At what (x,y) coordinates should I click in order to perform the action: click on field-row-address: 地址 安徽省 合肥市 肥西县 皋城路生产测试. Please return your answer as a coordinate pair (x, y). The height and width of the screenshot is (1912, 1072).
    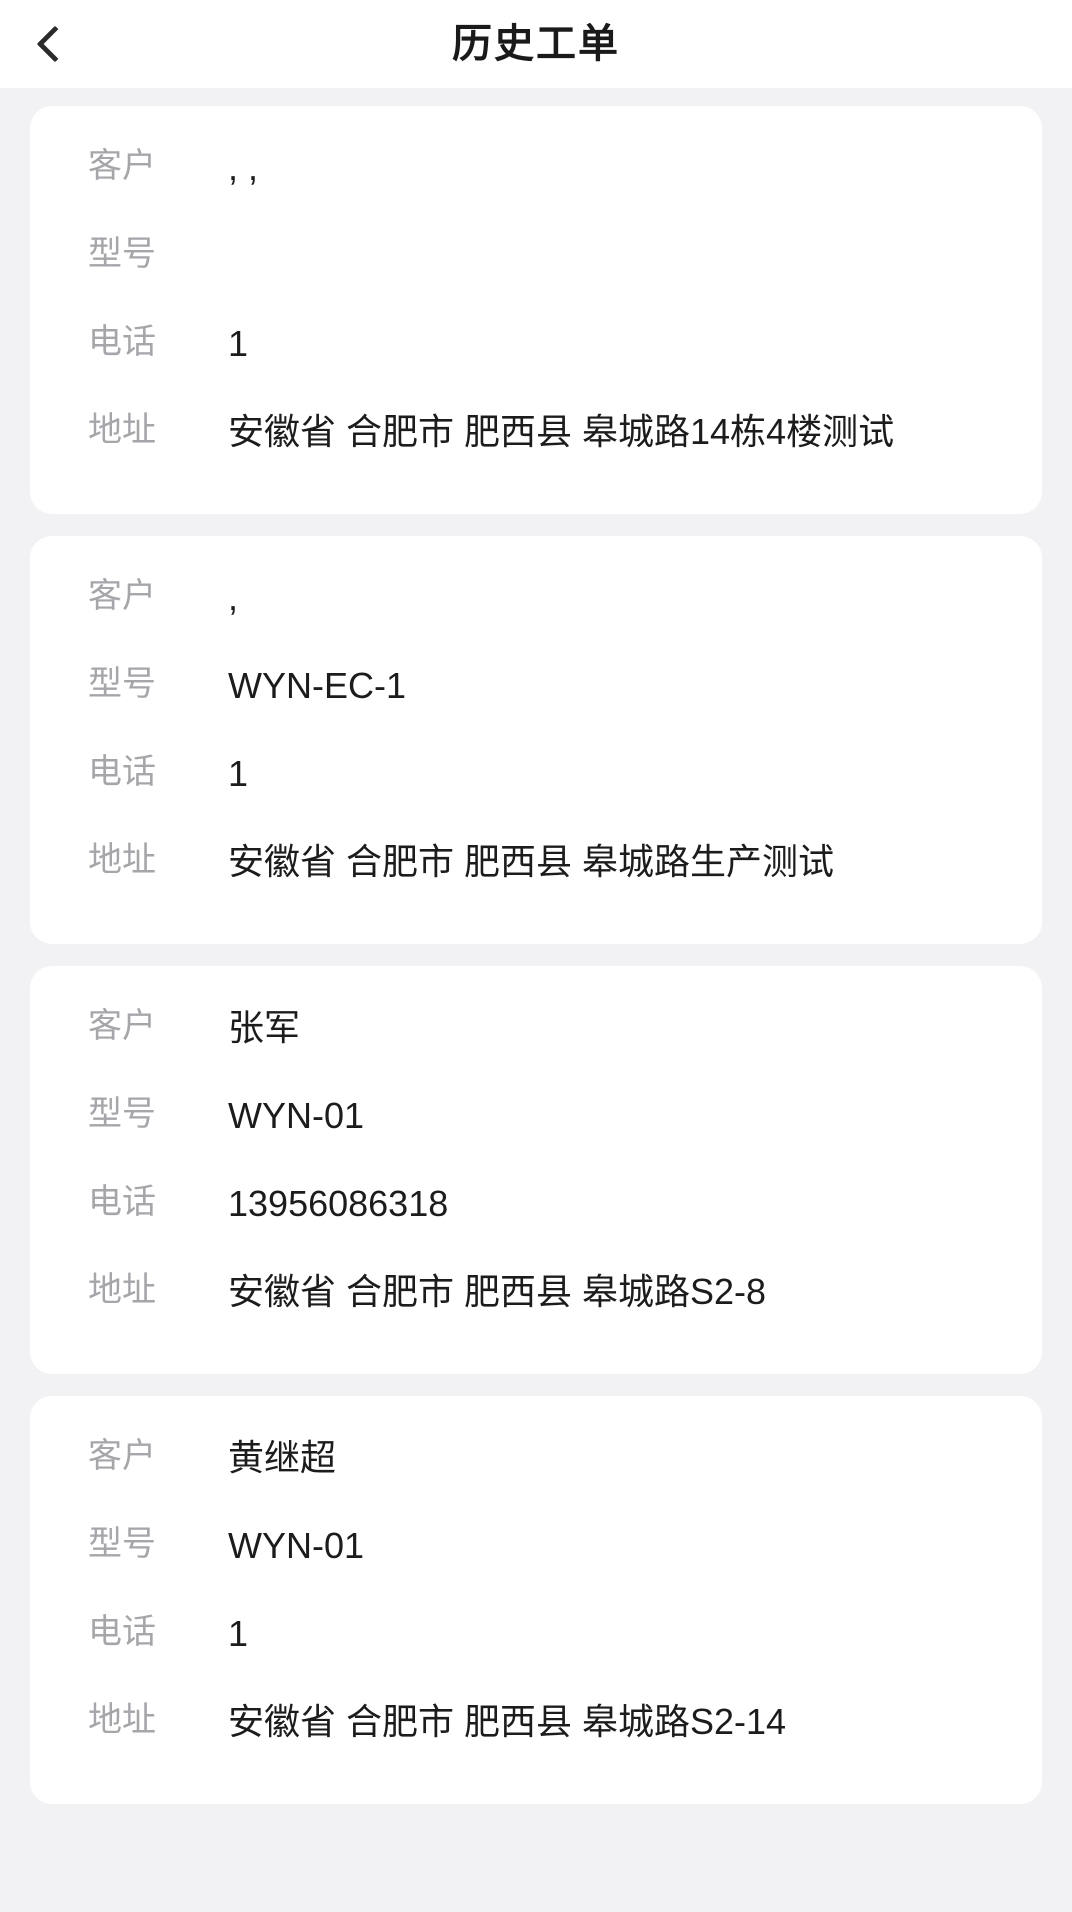
    Looking at the image, I should click on (536, 871).